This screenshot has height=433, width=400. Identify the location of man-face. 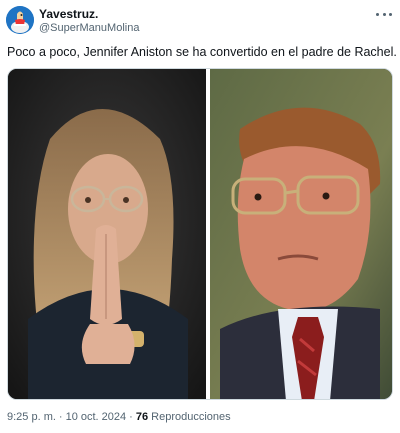
(304, 228).